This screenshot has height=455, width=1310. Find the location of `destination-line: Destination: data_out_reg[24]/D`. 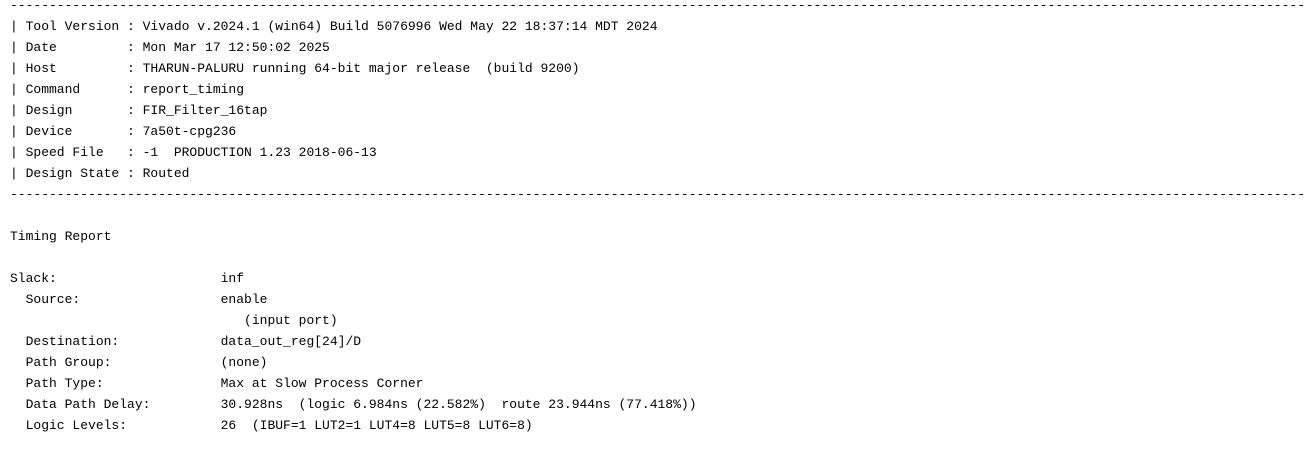

destination-line: Destination: data_out_reg[24]/D is located at coordinates (186, 341).